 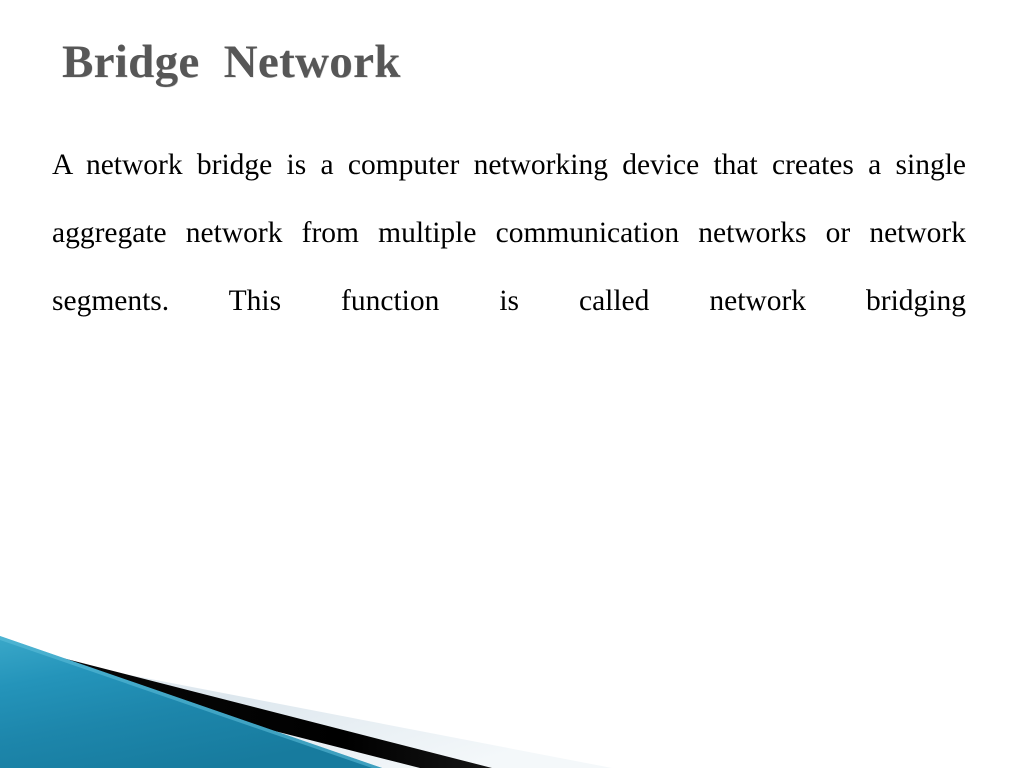 I want to click on decorative-banner-svg, so click(x=306, y=702).